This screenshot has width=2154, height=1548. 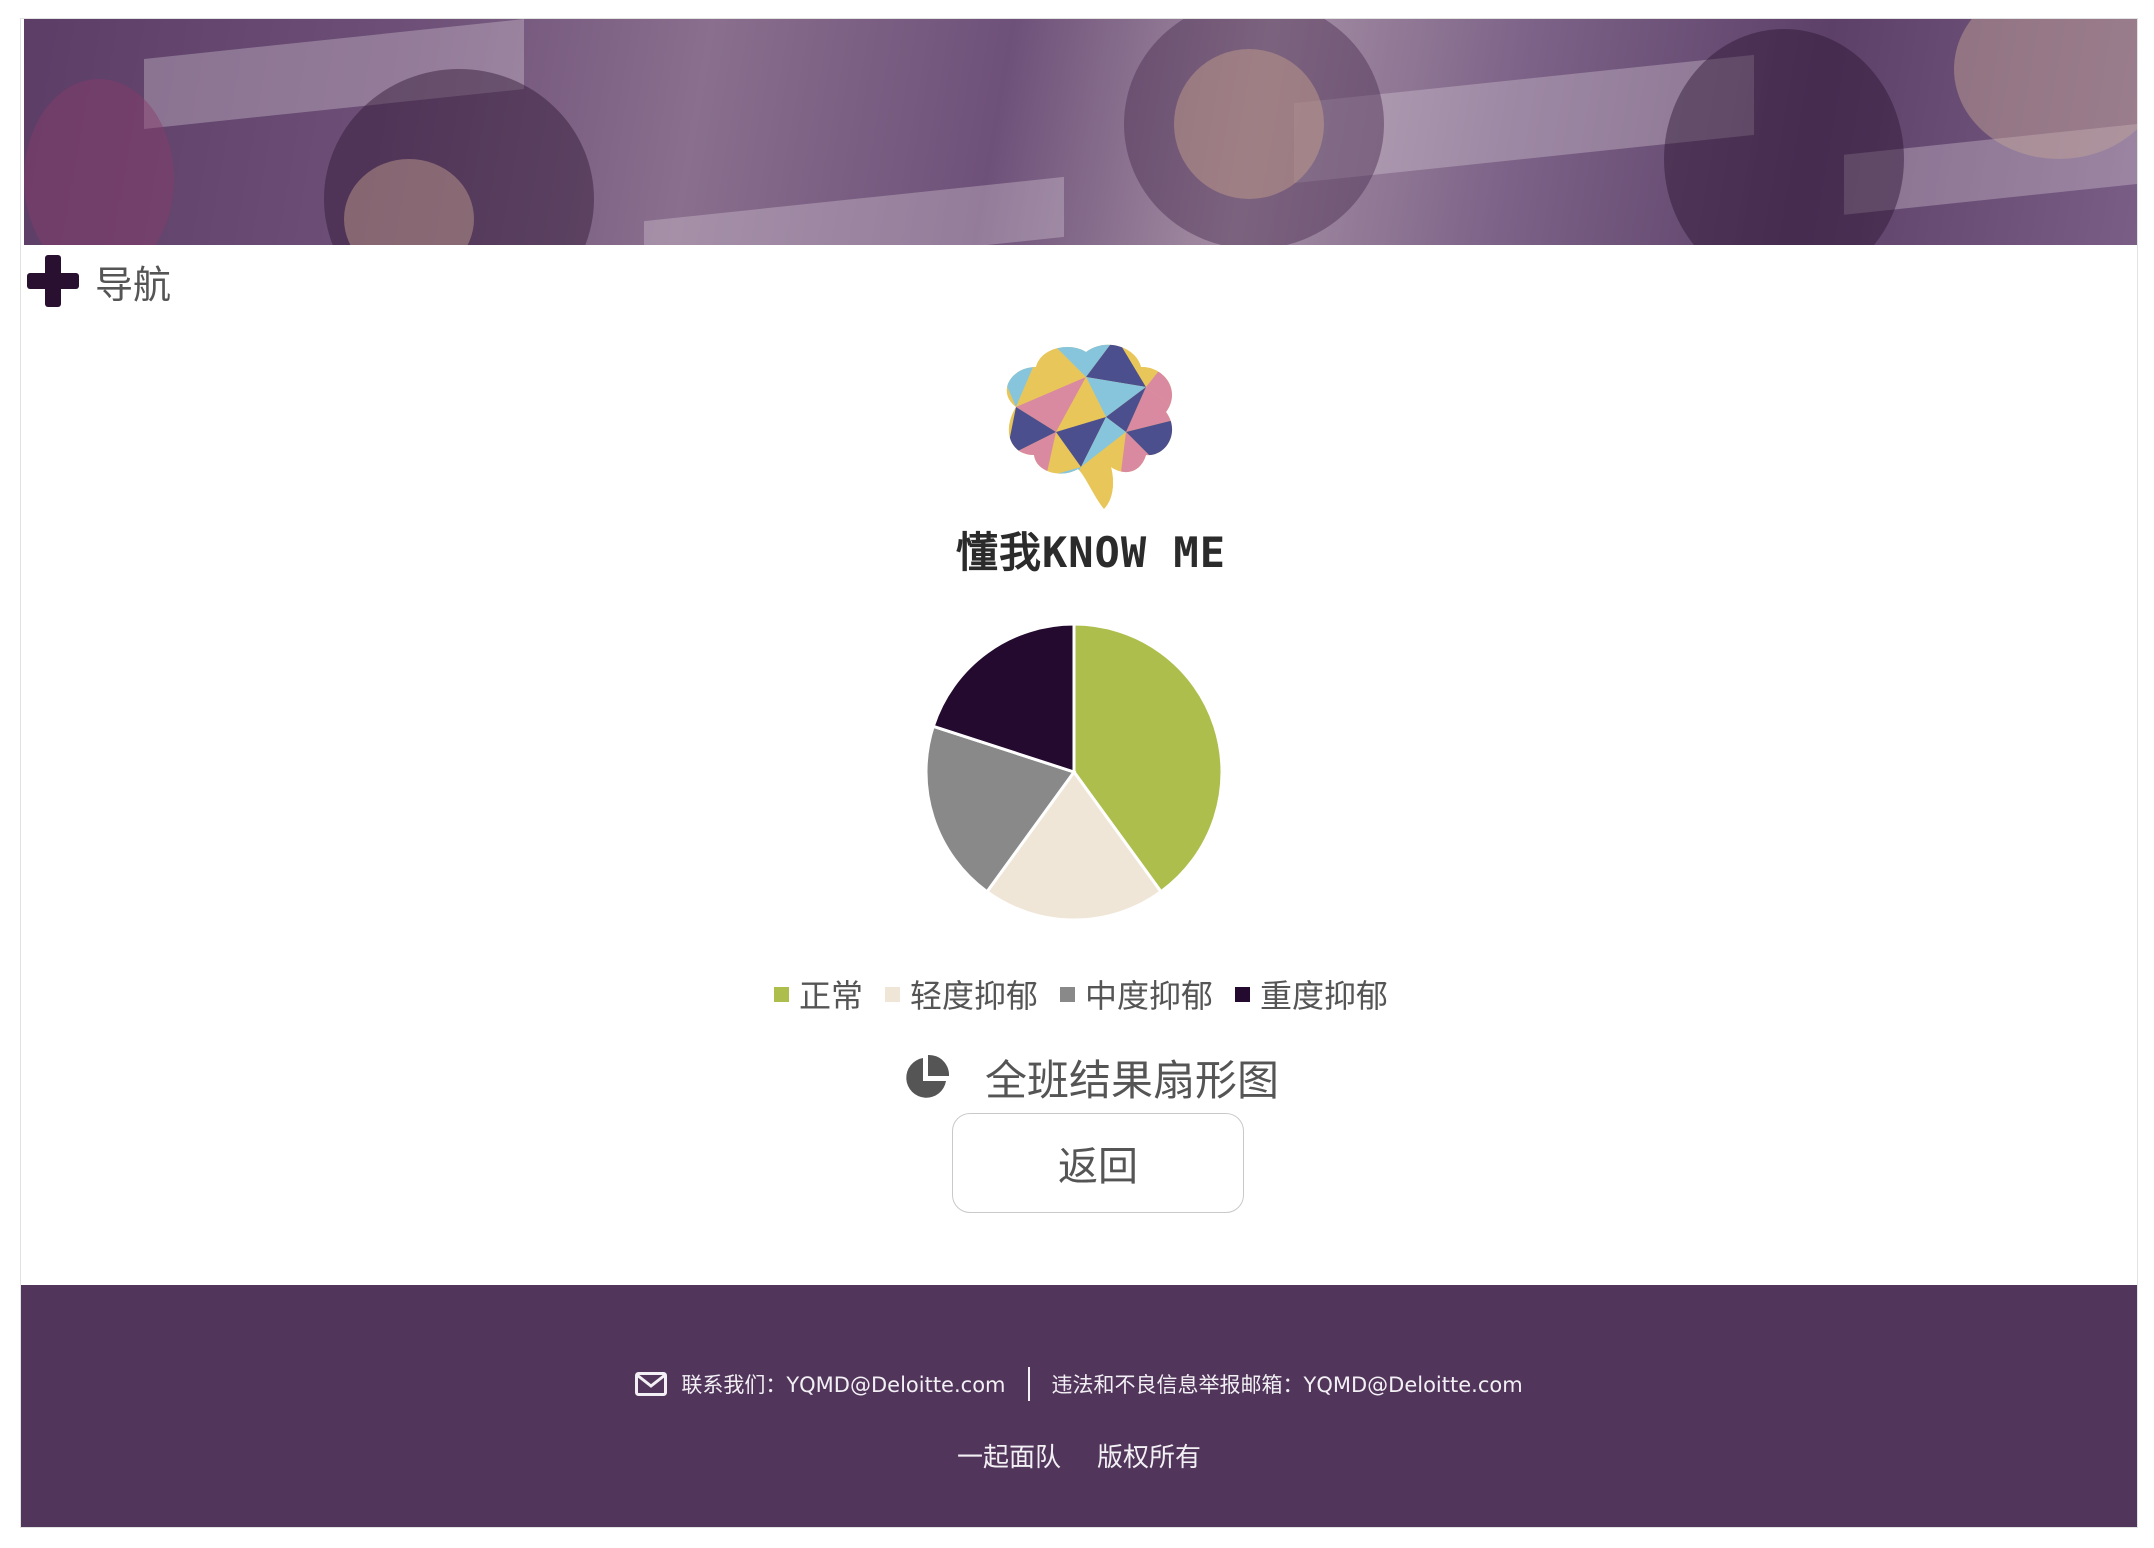 What do you see at coordinates (651, 1384) in the screenshot?
I see `mail-icon` at bounding box center [651, 1384].